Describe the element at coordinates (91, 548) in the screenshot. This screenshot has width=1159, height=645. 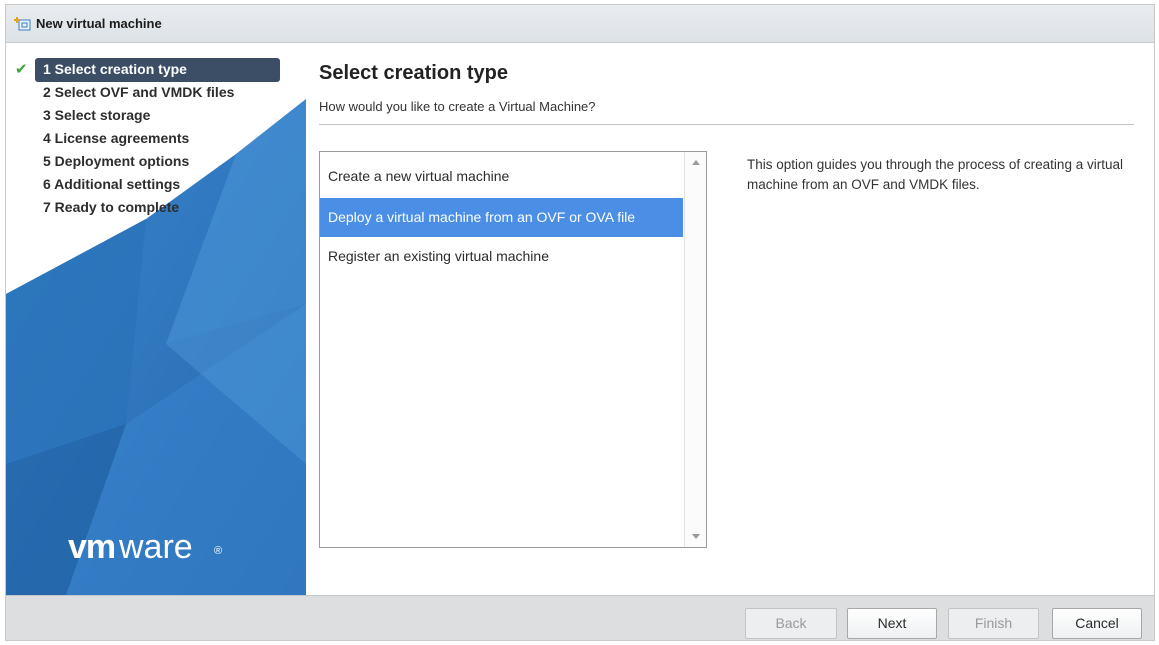
I see `logo-bold: vm` at that location.